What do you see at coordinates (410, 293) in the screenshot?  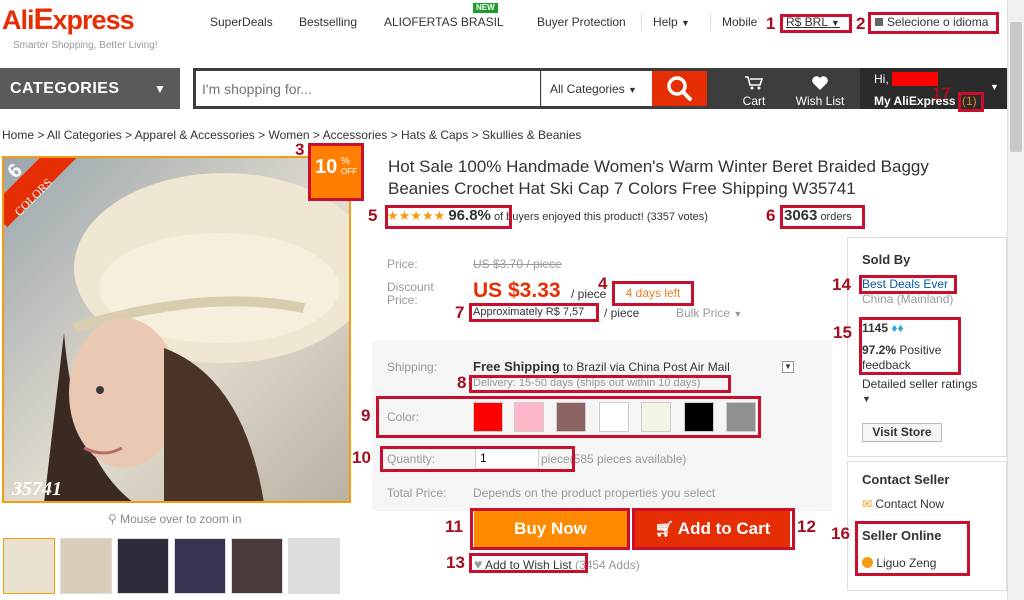 I see `discount-price-label: Discount Price:` at bounding box center [410, 293].